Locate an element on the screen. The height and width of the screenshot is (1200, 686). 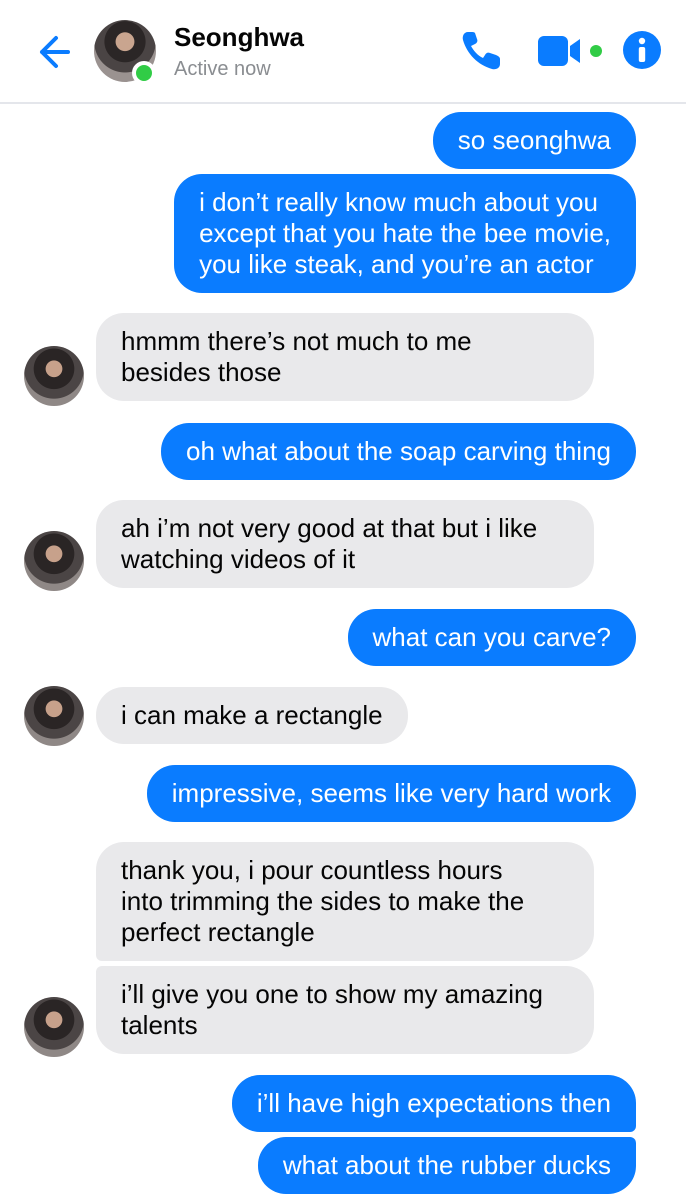
message-text: except that you hate the bee movie, is located at coordinates (405, 233).